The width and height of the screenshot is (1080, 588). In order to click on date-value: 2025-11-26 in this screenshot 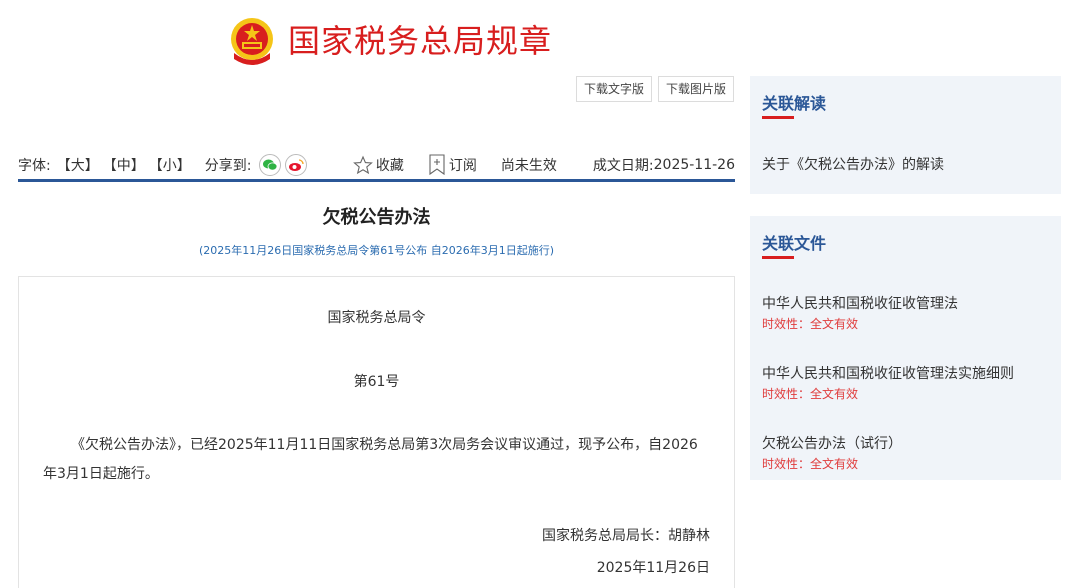, I will do `click(694, 164)`.